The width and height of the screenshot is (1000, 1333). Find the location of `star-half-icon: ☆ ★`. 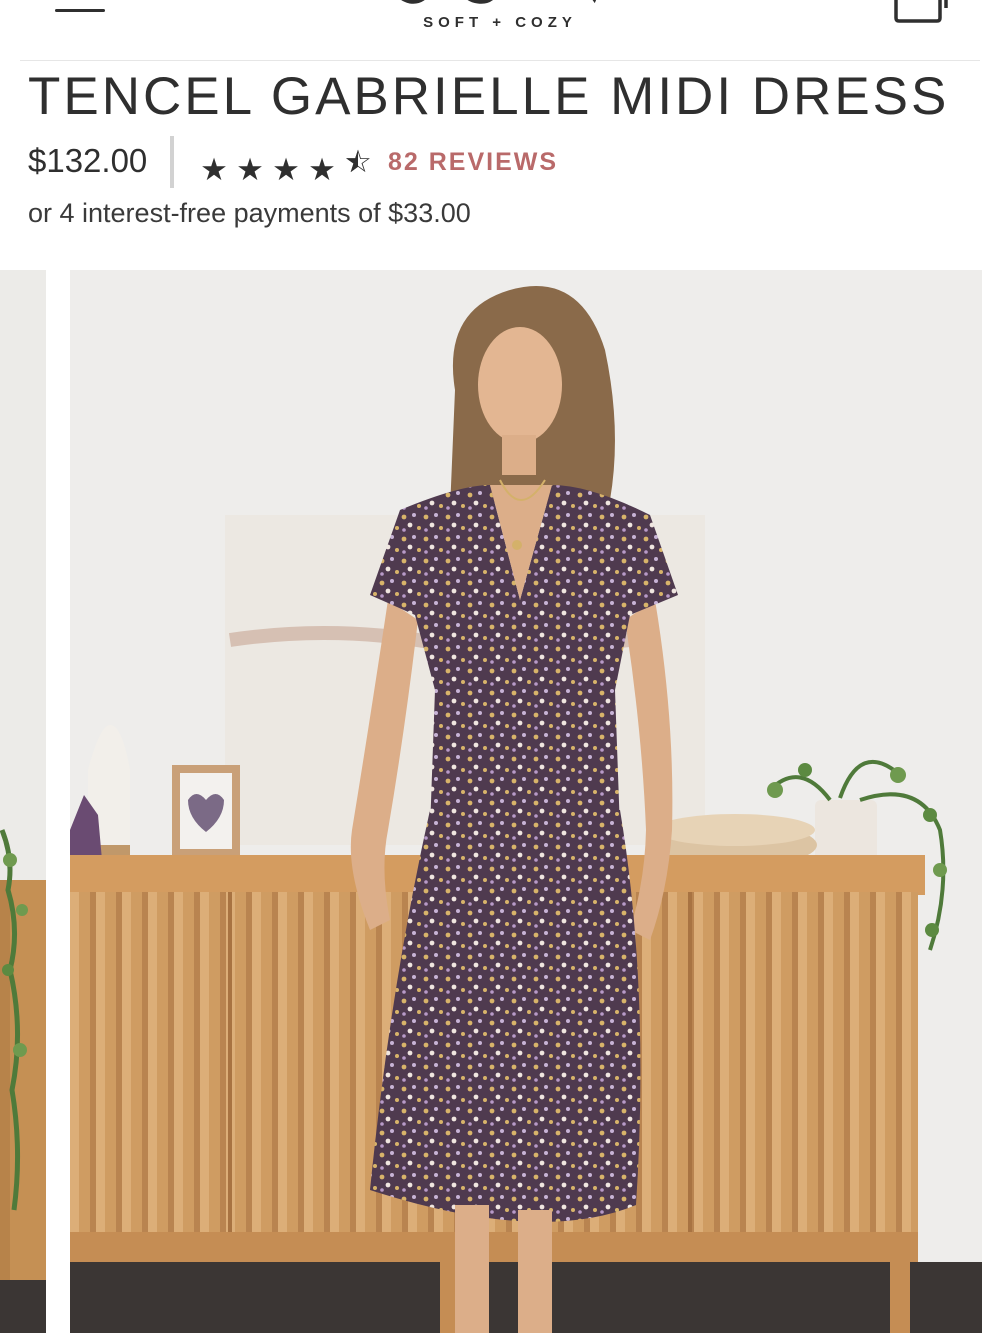

star-half-icon: ☆ ★ is located at coordinates (358, 161).